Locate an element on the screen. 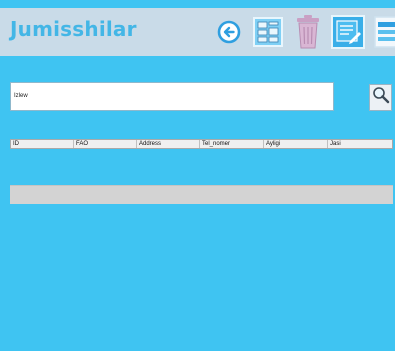  column-header-tel-nomer: Tel_nomer is located at coordinates (232, 144).